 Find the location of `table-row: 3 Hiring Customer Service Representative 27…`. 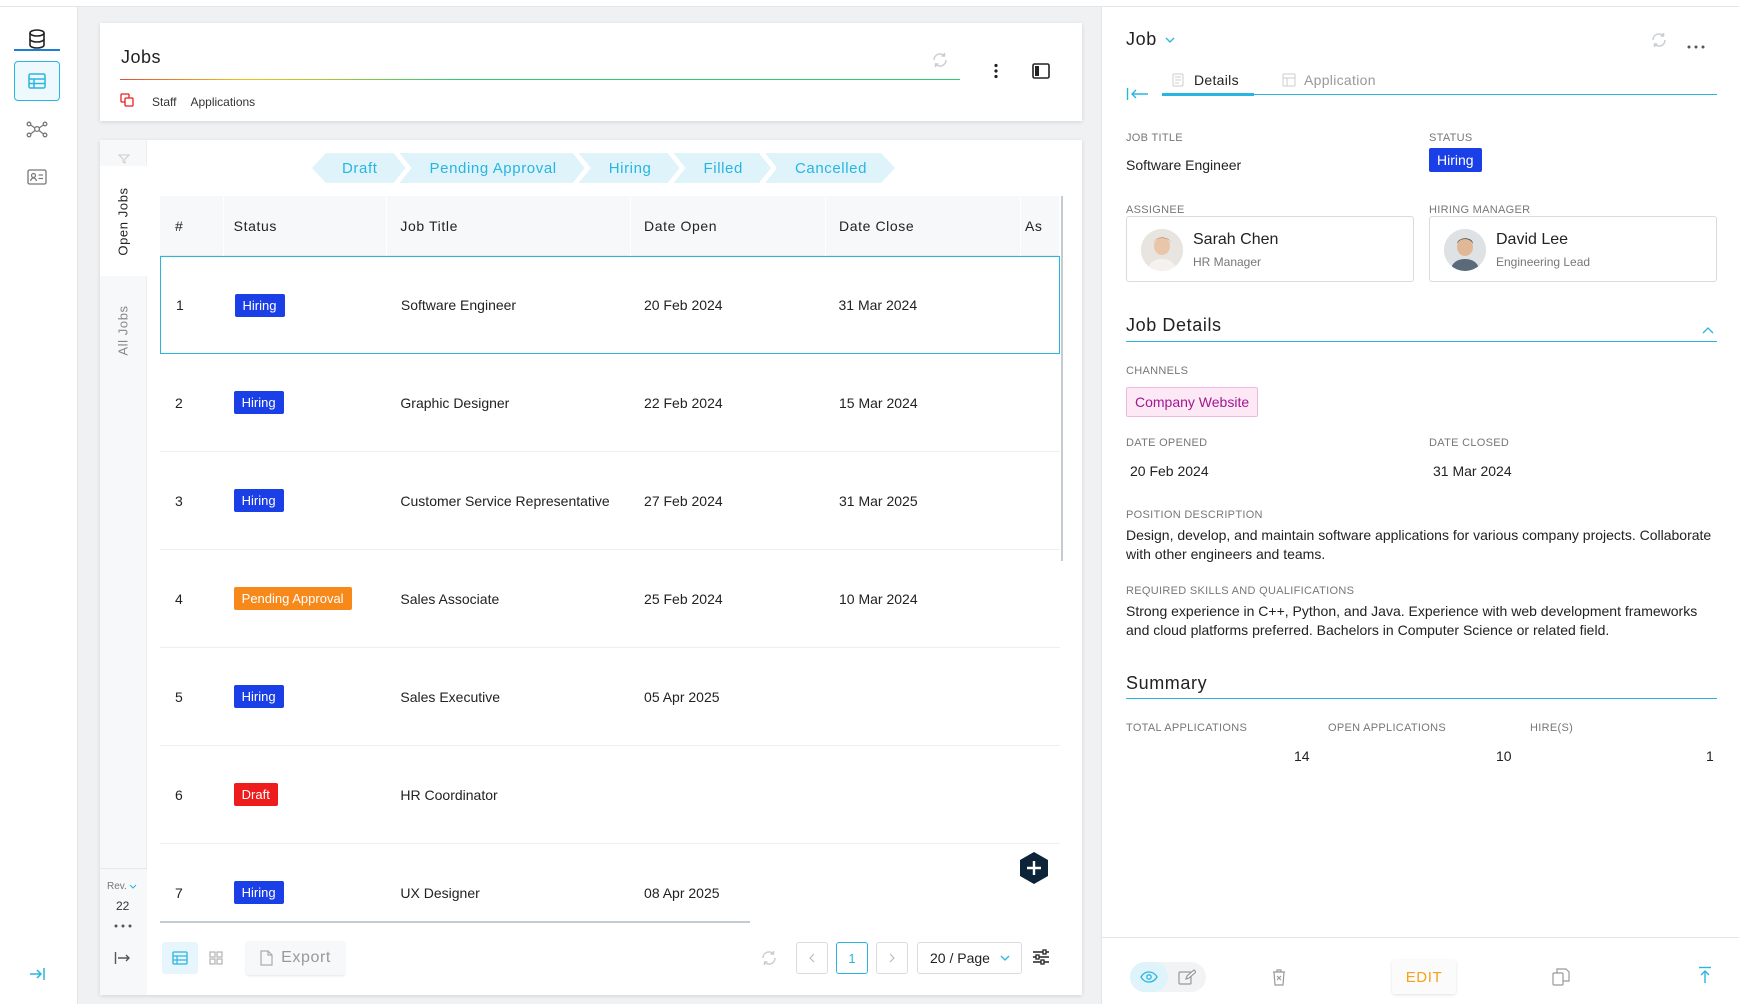

table-row: 3 Hiring Customer Service Representative 27… is located at coordinates (610, 501).